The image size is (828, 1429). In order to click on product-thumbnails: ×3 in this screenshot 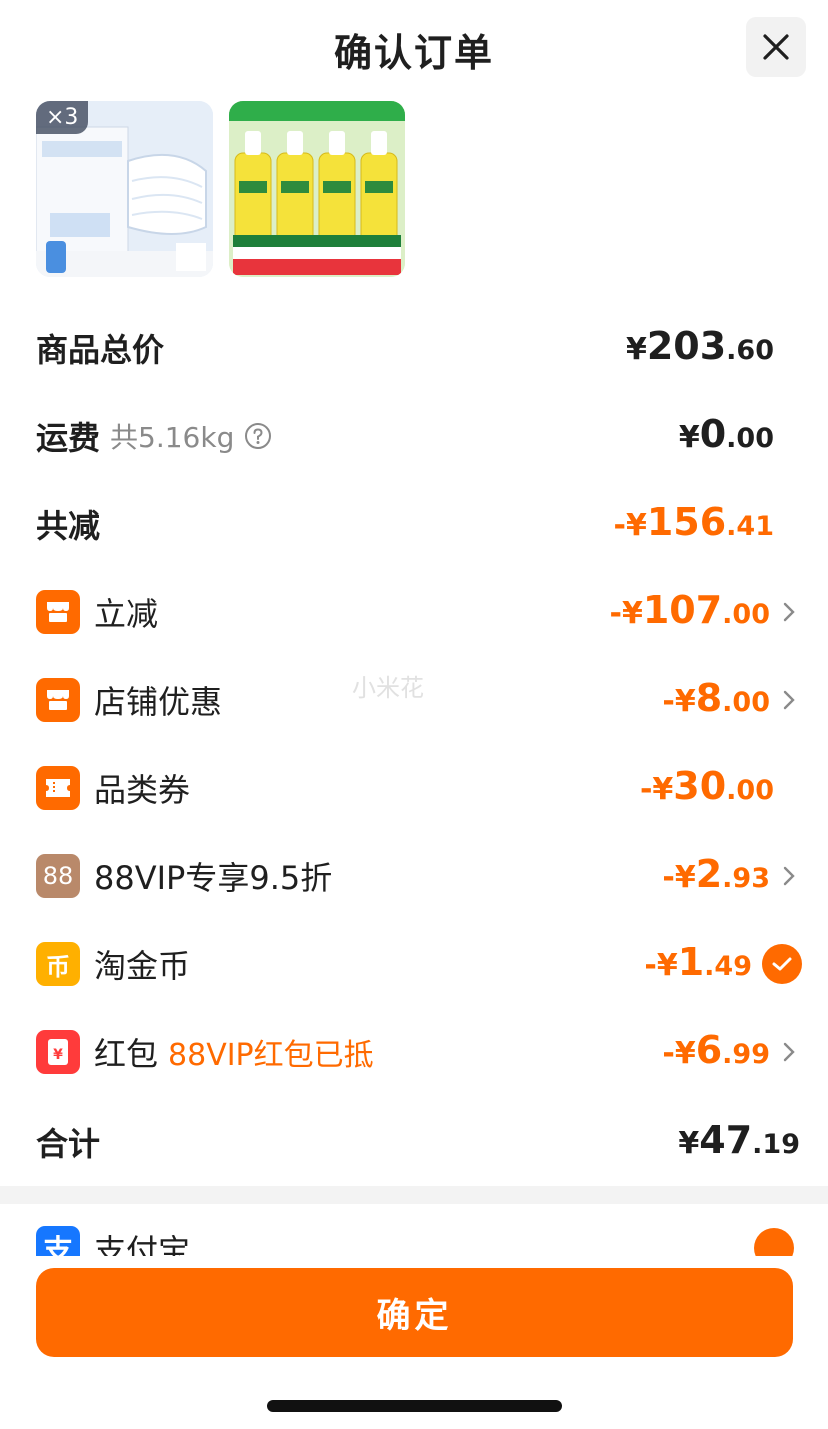, I will do `click(220, 189)`.